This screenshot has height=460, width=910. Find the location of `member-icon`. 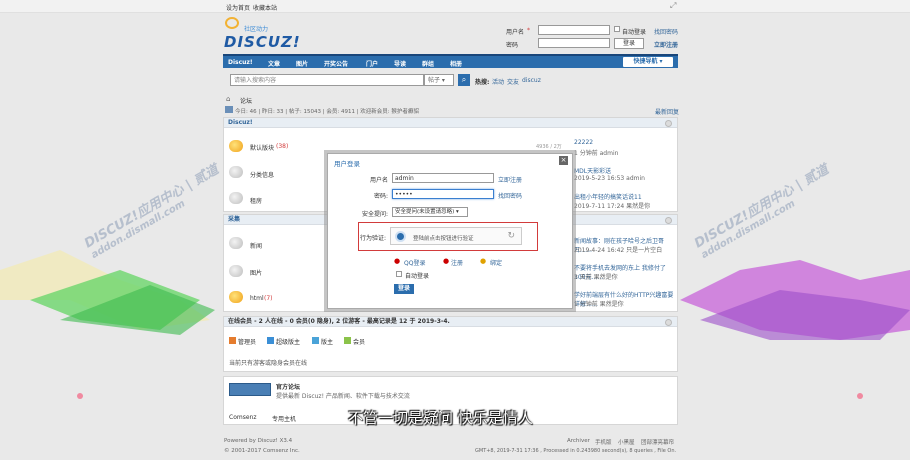

member-icon is located at coordinates (347, 340).